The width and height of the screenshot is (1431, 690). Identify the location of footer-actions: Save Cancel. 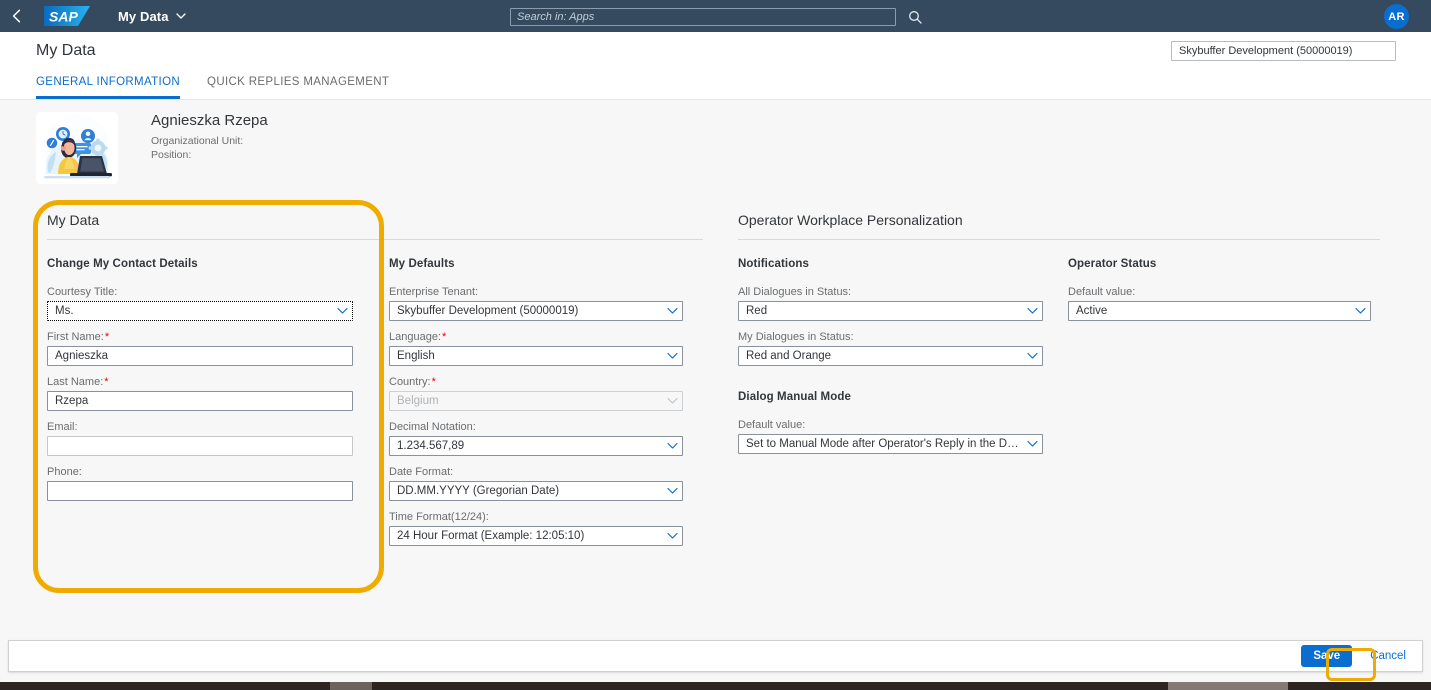
(715, 656).